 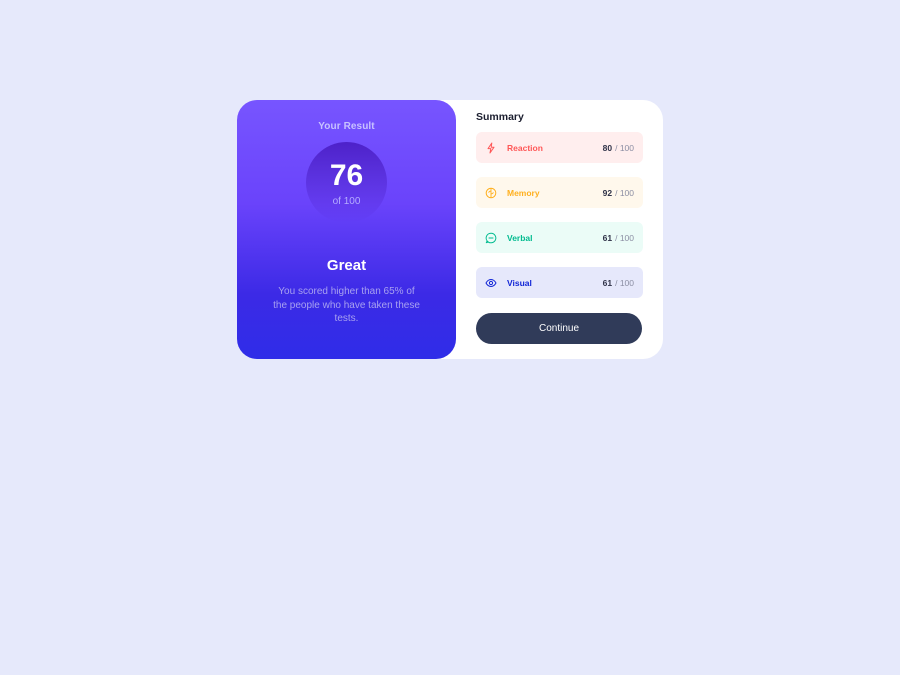 I want to click on brain-icon, so click(x=491, y=193).